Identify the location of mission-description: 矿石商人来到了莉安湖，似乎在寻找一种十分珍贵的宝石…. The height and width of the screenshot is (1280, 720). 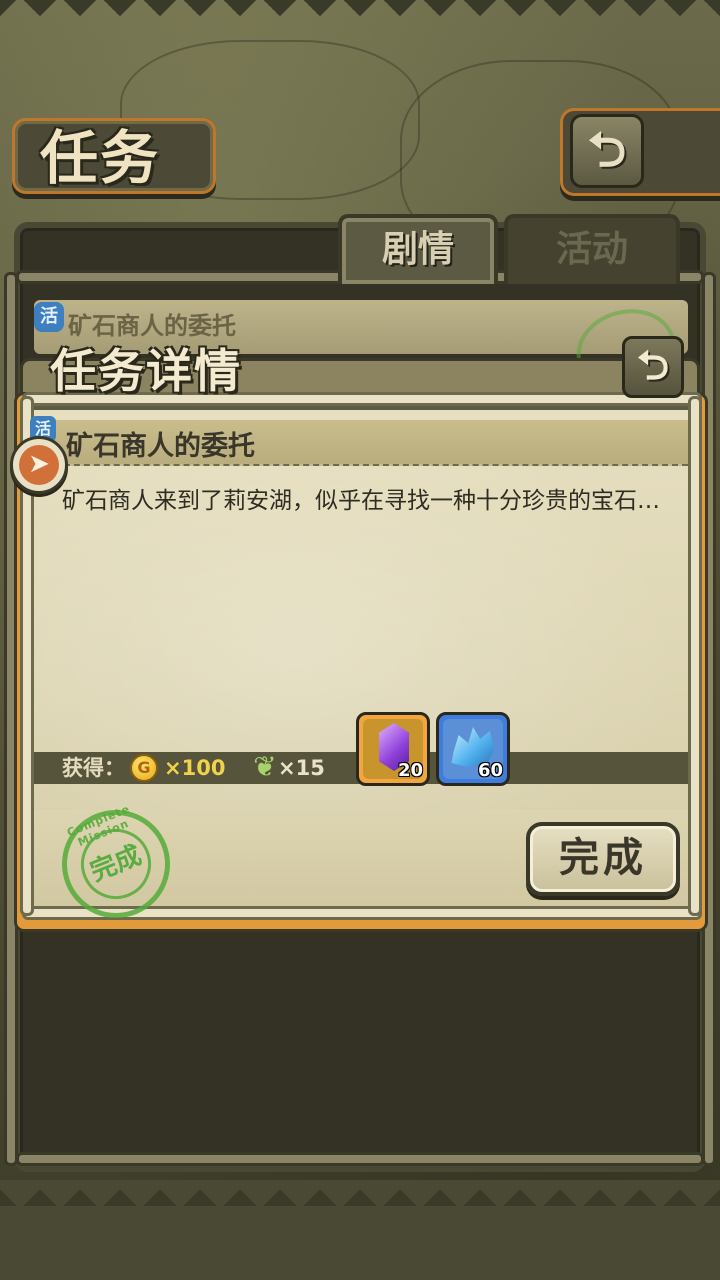
(361, 501).